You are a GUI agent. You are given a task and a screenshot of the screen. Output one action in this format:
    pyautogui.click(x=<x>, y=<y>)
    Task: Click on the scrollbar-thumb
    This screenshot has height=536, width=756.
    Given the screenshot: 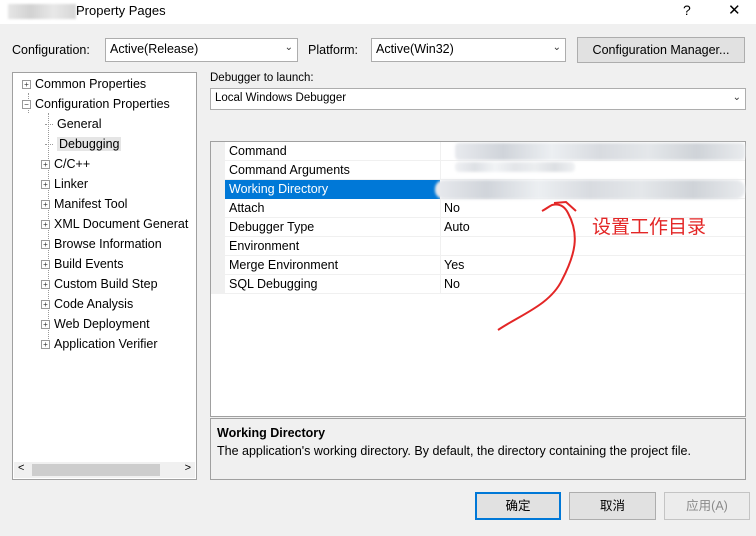 What is the action you would take?
    pyautogui.click(x=96, y=470)
    